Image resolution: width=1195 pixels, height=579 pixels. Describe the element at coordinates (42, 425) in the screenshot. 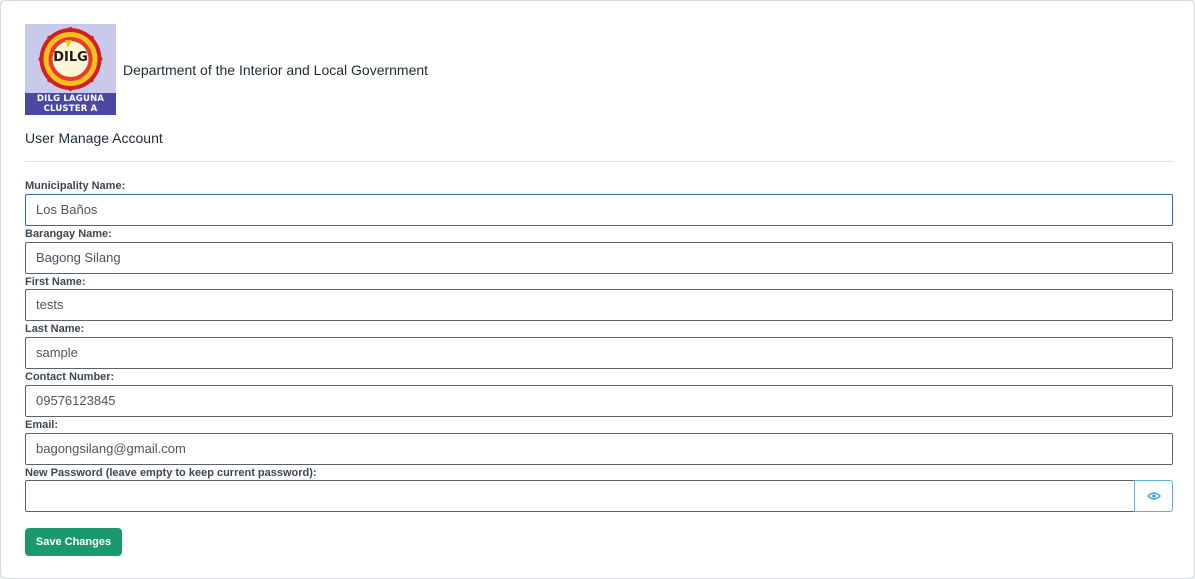

I see `email-label: Email:` at that location.